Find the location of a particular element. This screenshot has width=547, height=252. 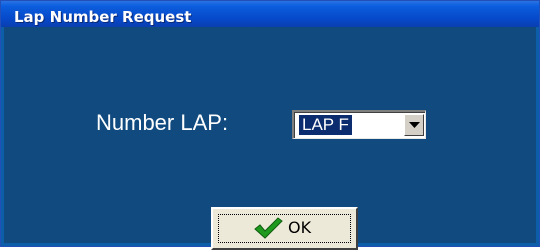

dropdown-field: LAP F is located at coordinates (359, 125).